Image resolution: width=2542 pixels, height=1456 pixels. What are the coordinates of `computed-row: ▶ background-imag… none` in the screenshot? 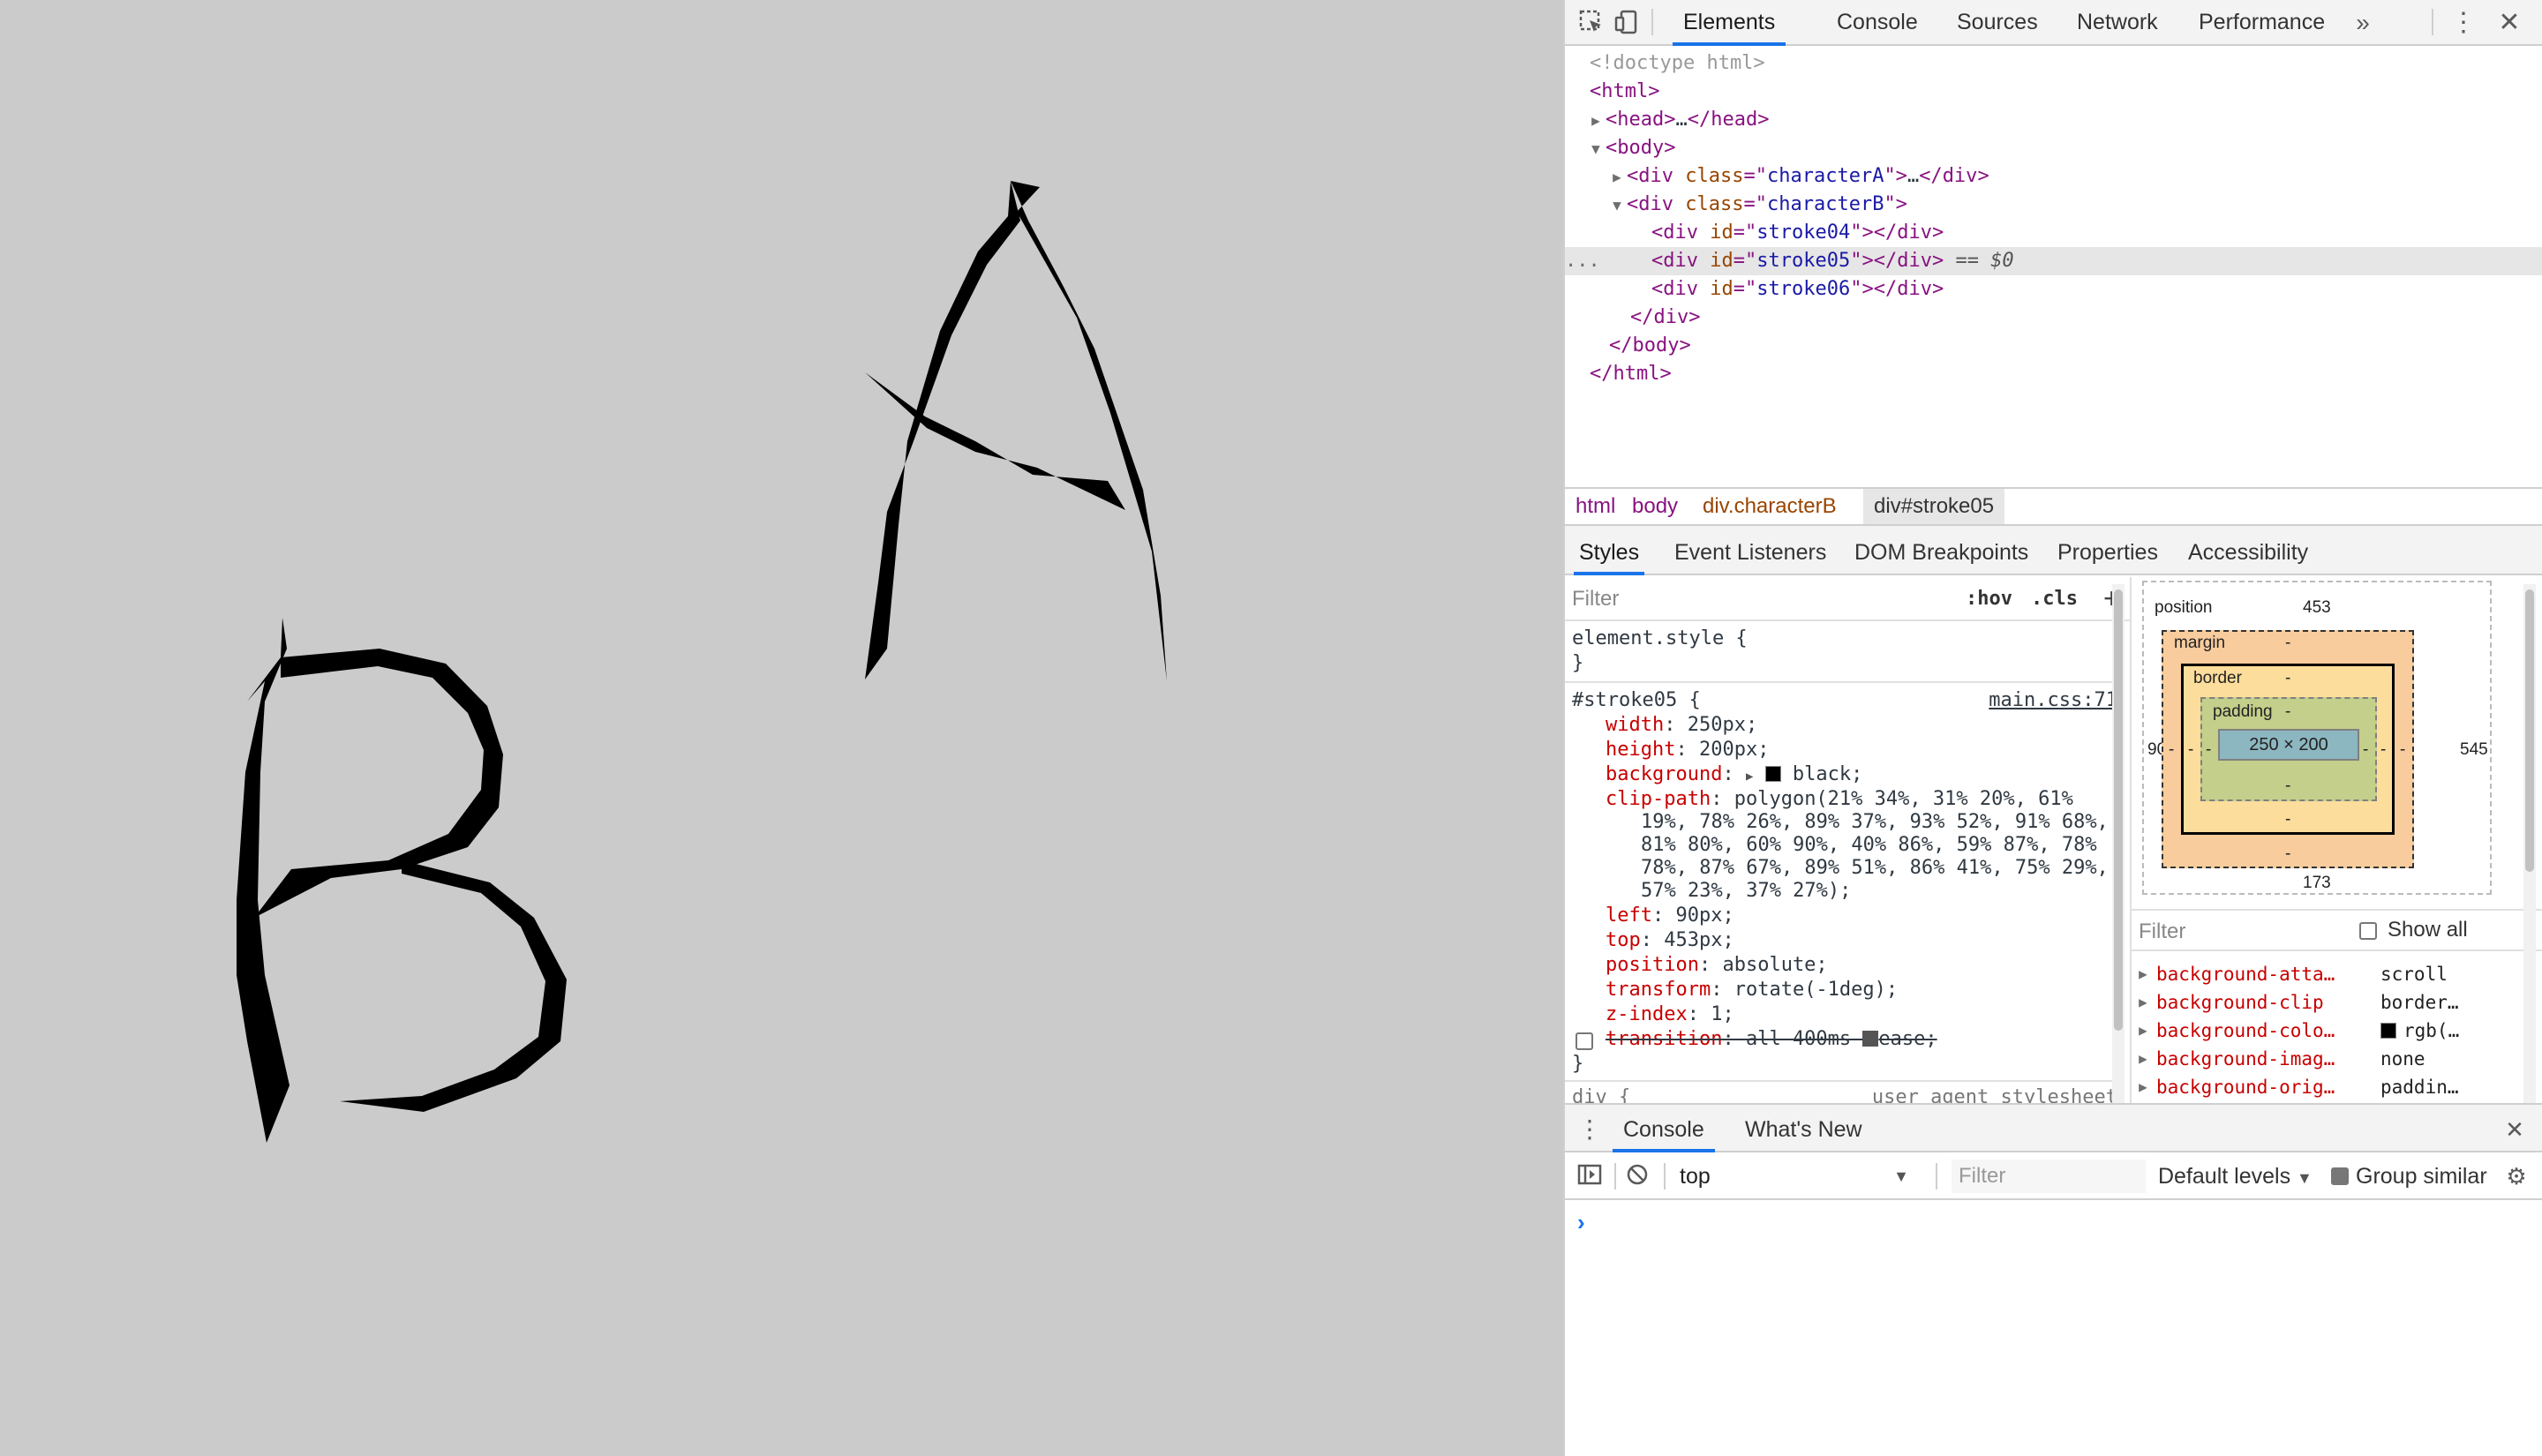 It's located at (2336, 1059).